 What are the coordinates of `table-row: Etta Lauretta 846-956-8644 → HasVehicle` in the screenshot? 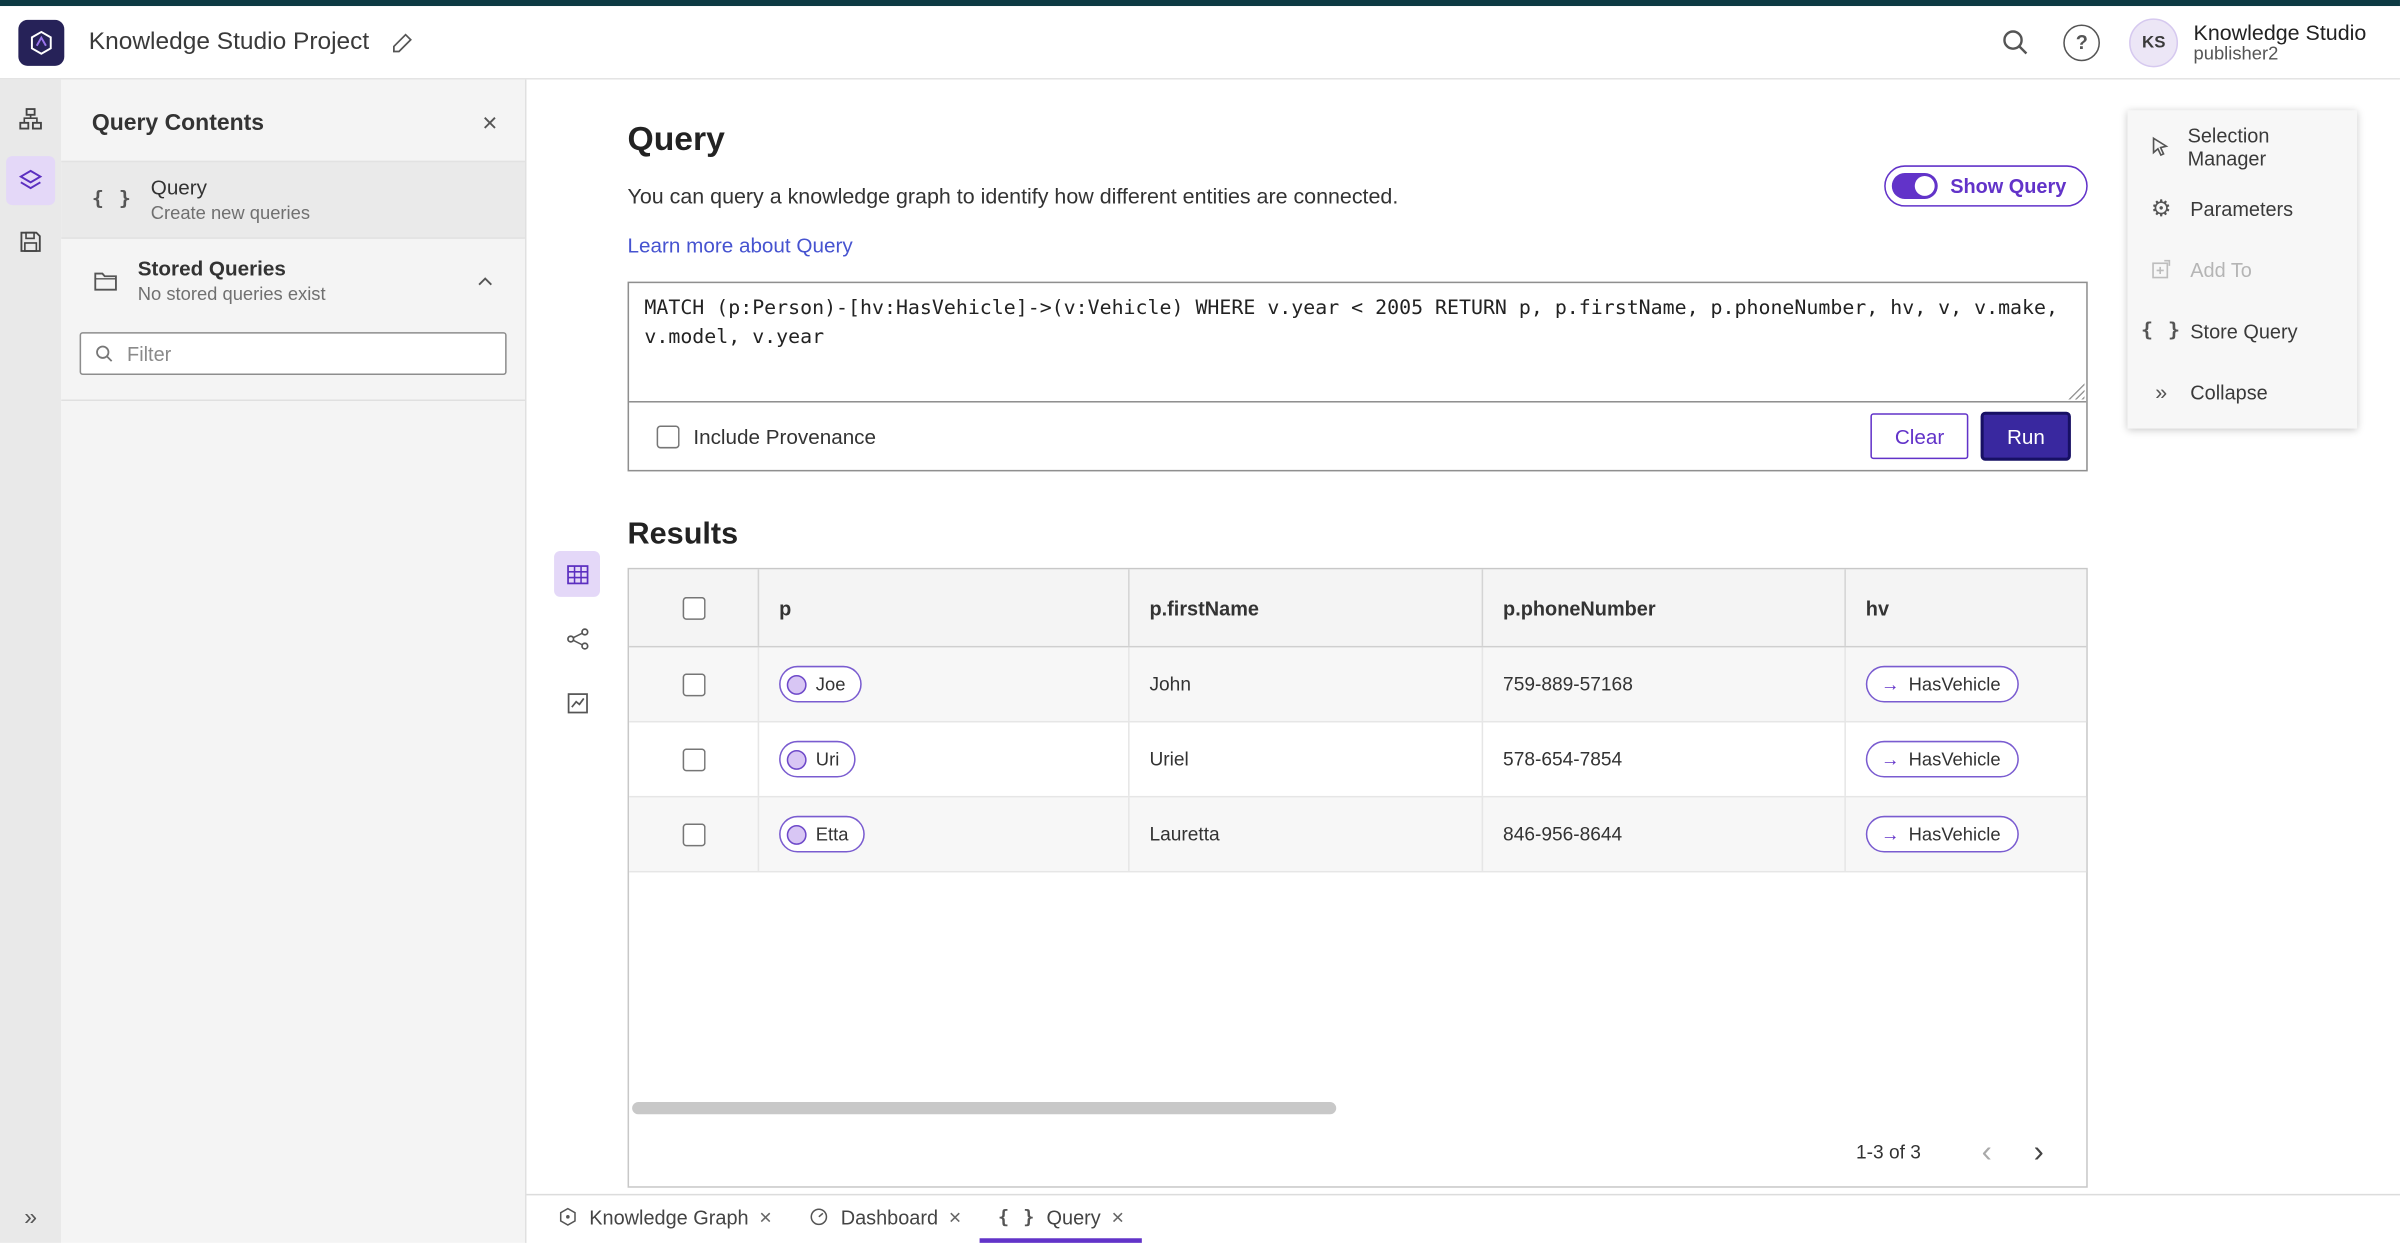 It's located at (1358, 835).